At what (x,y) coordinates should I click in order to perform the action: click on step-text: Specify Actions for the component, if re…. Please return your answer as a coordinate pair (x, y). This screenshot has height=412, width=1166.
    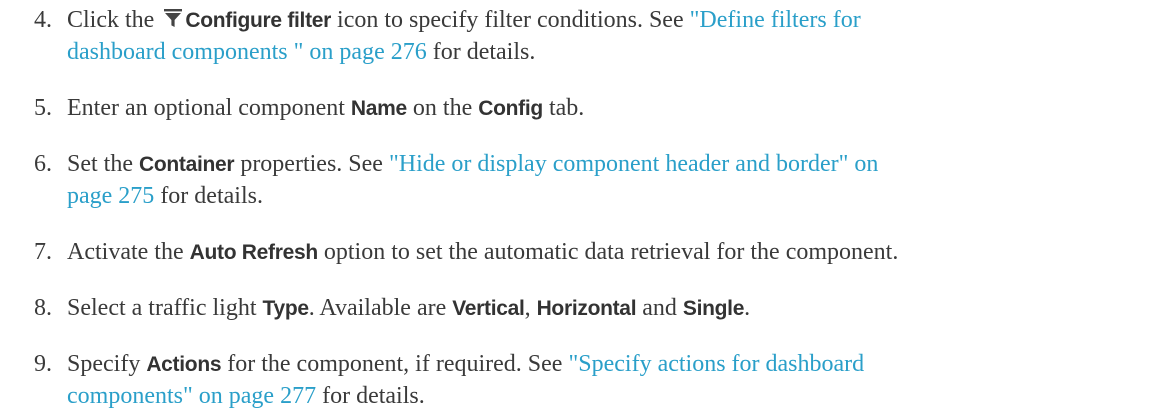
    Looking at the image, I should click on (613, 364).